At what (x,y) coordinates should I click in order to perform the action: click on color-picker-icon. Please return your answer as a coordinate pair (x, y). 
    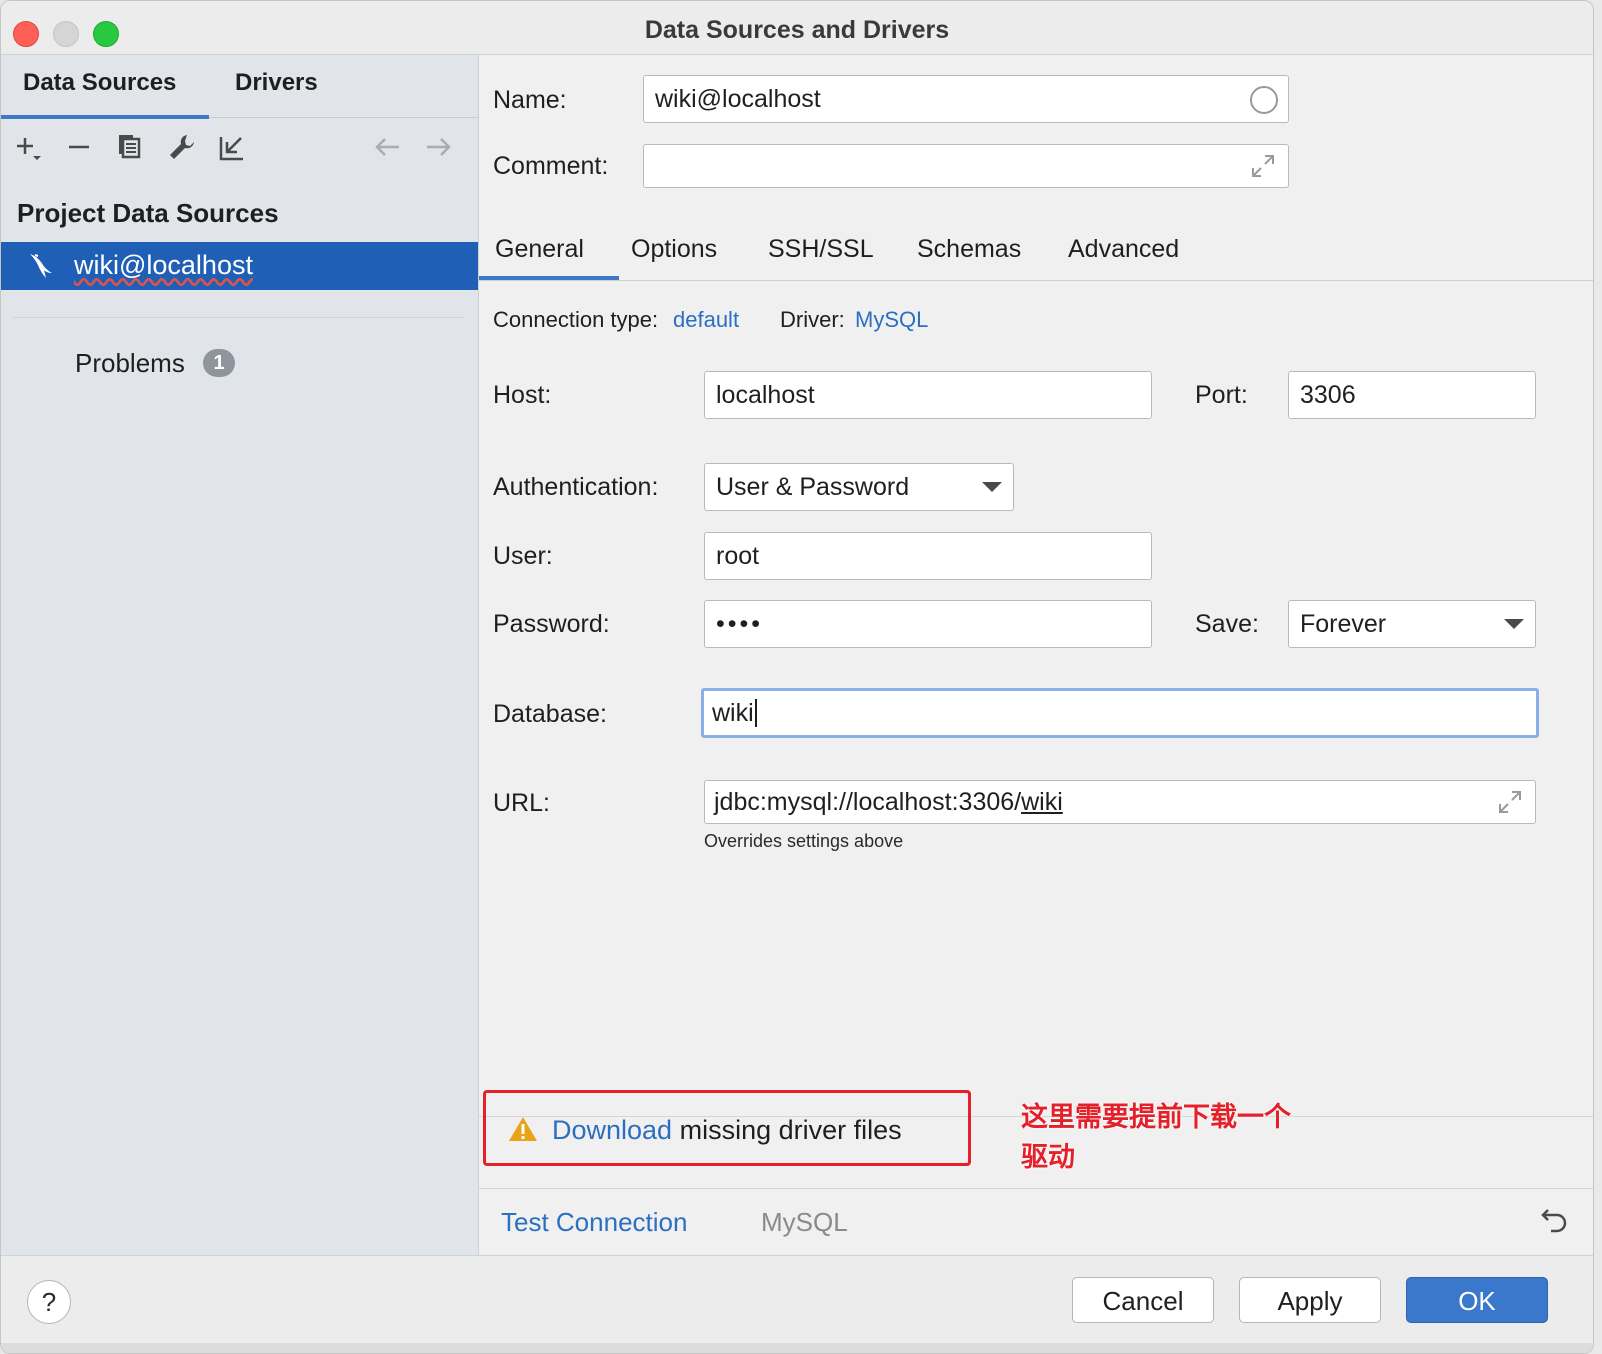
    Looking at the image, I should click on (1264, 100).